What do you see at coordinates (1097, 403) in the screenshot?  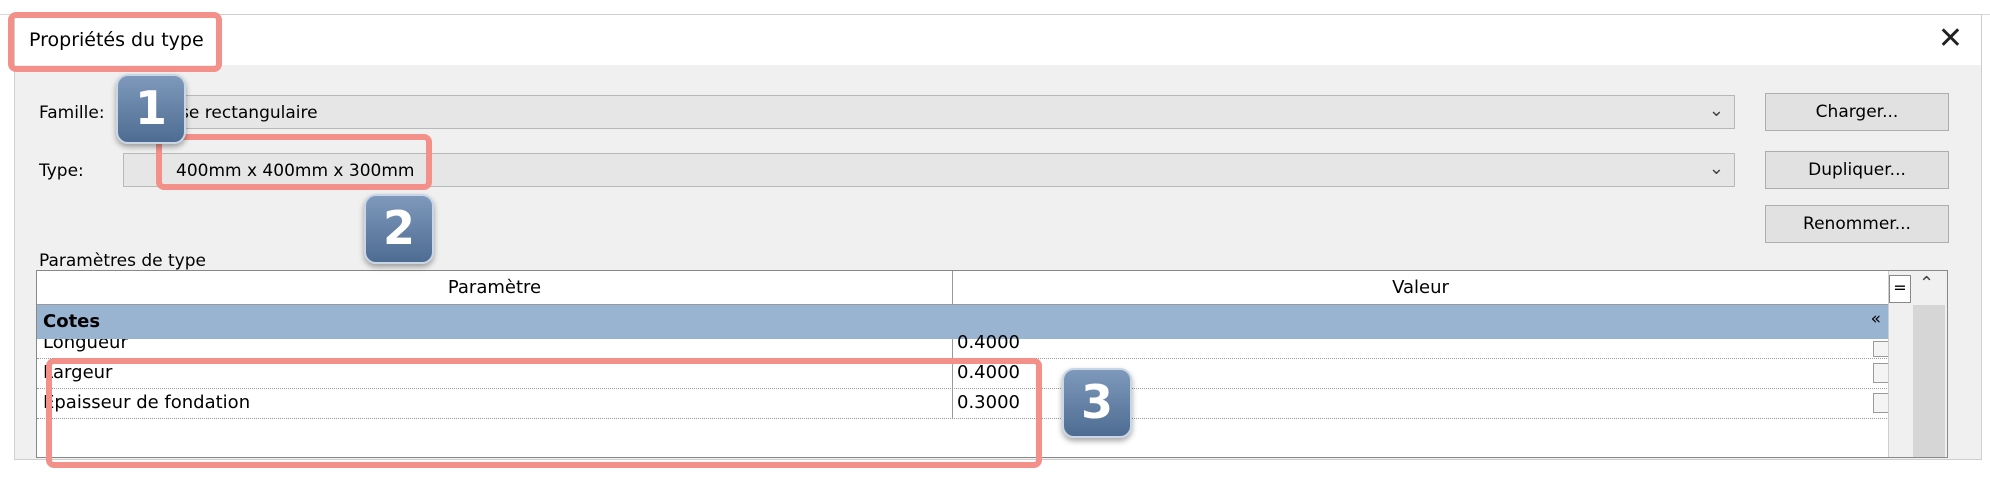 I see `annotation-badge-3: 3` at bounding box center [1097, 403].